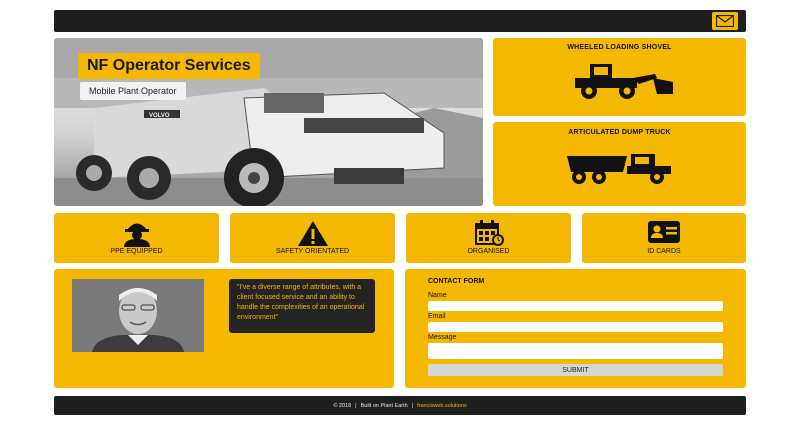  Describe the element at coordinates (312, 233) in the screenshot. I see `warning-icon` at that location.